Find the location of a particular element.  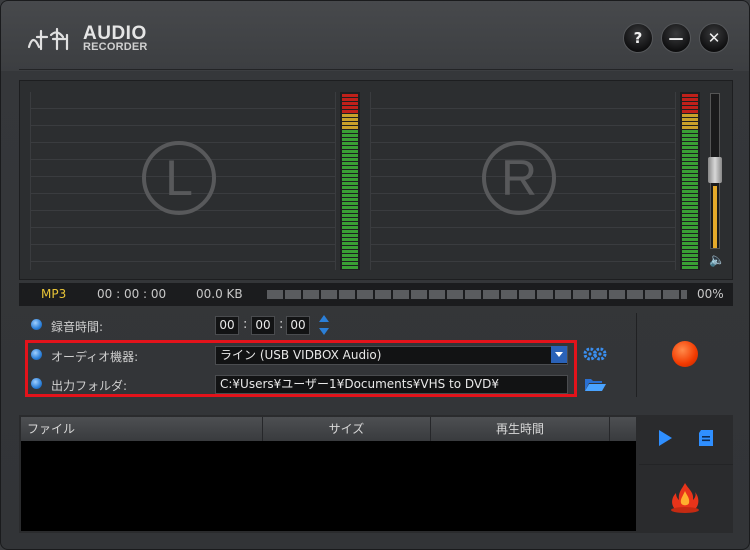

left-channel-label: L is located at coordinates (179, 178).